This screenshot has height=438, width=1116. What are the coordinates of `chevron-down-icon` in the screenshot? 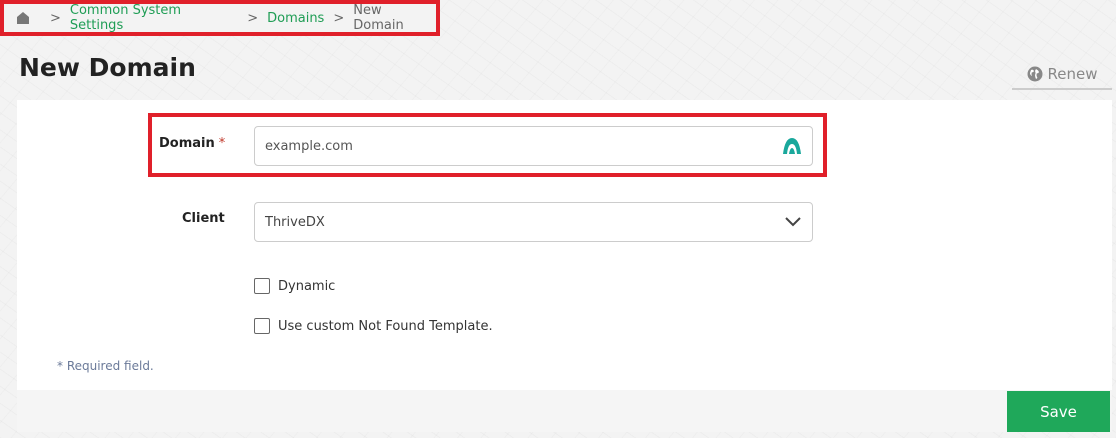 It's located at (793, 222).